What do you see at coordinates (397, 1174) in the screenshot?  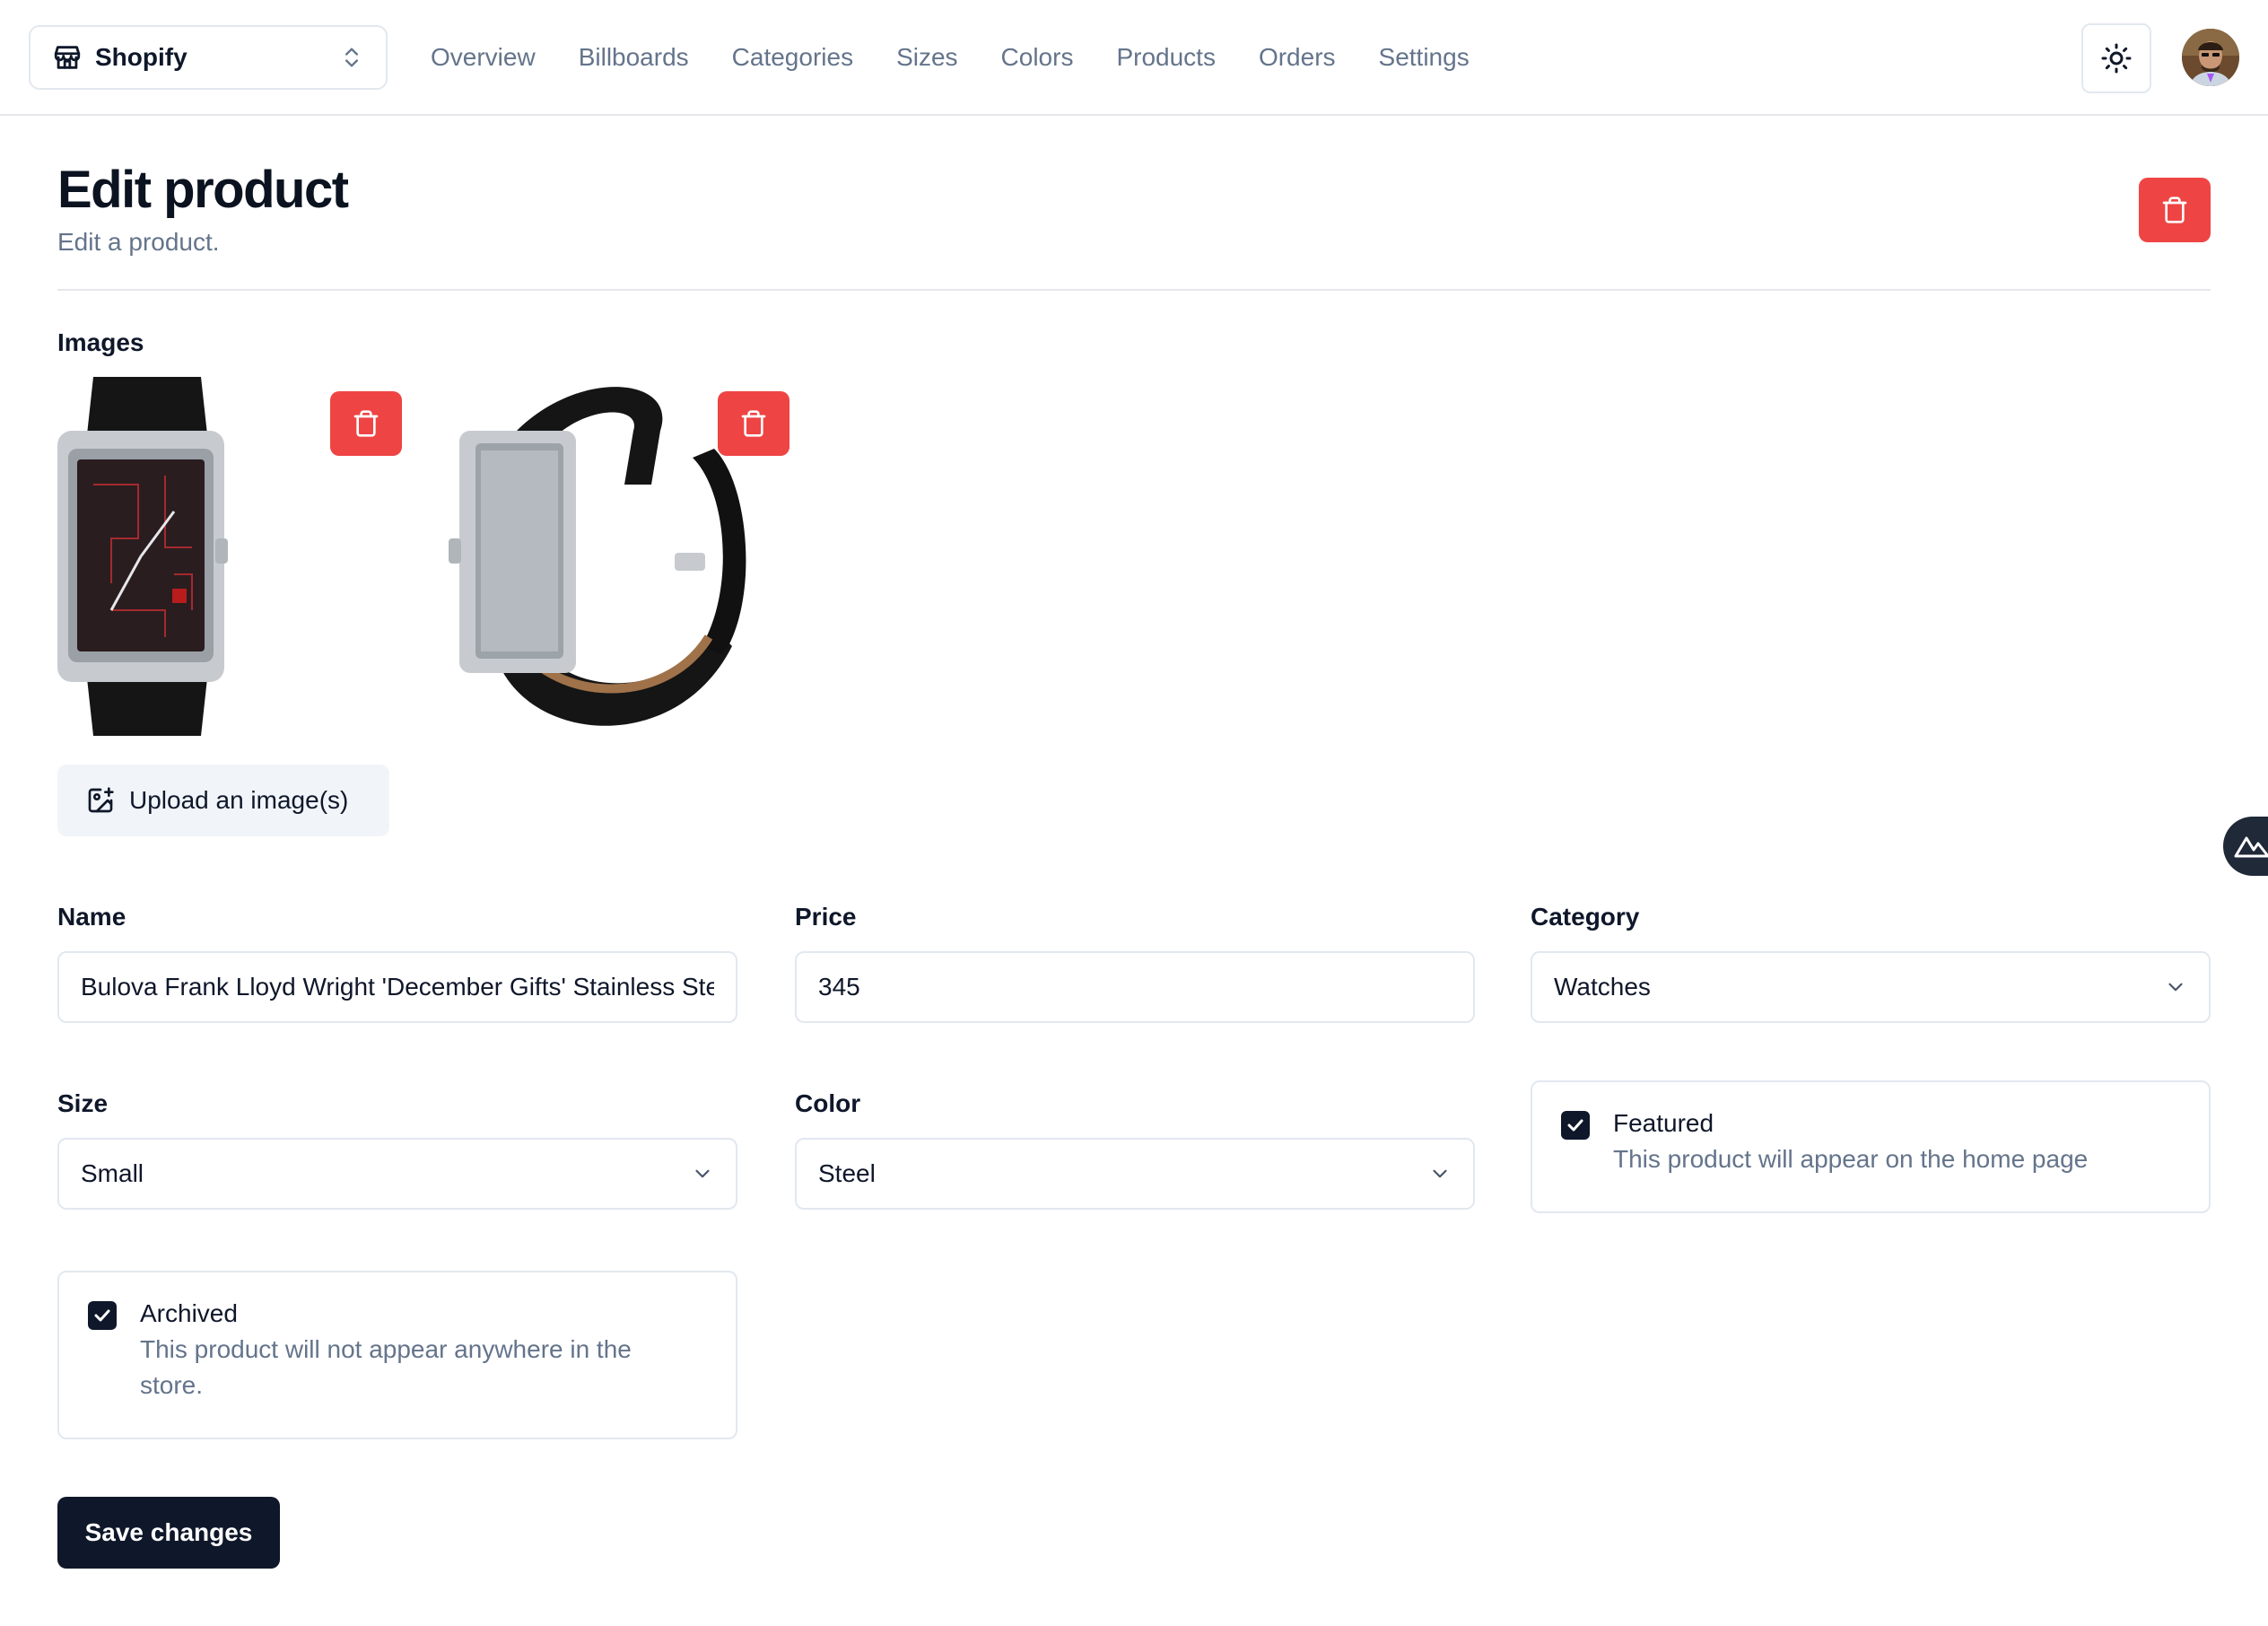 I see `size-select: Small` at bounding box center [397, 1174].